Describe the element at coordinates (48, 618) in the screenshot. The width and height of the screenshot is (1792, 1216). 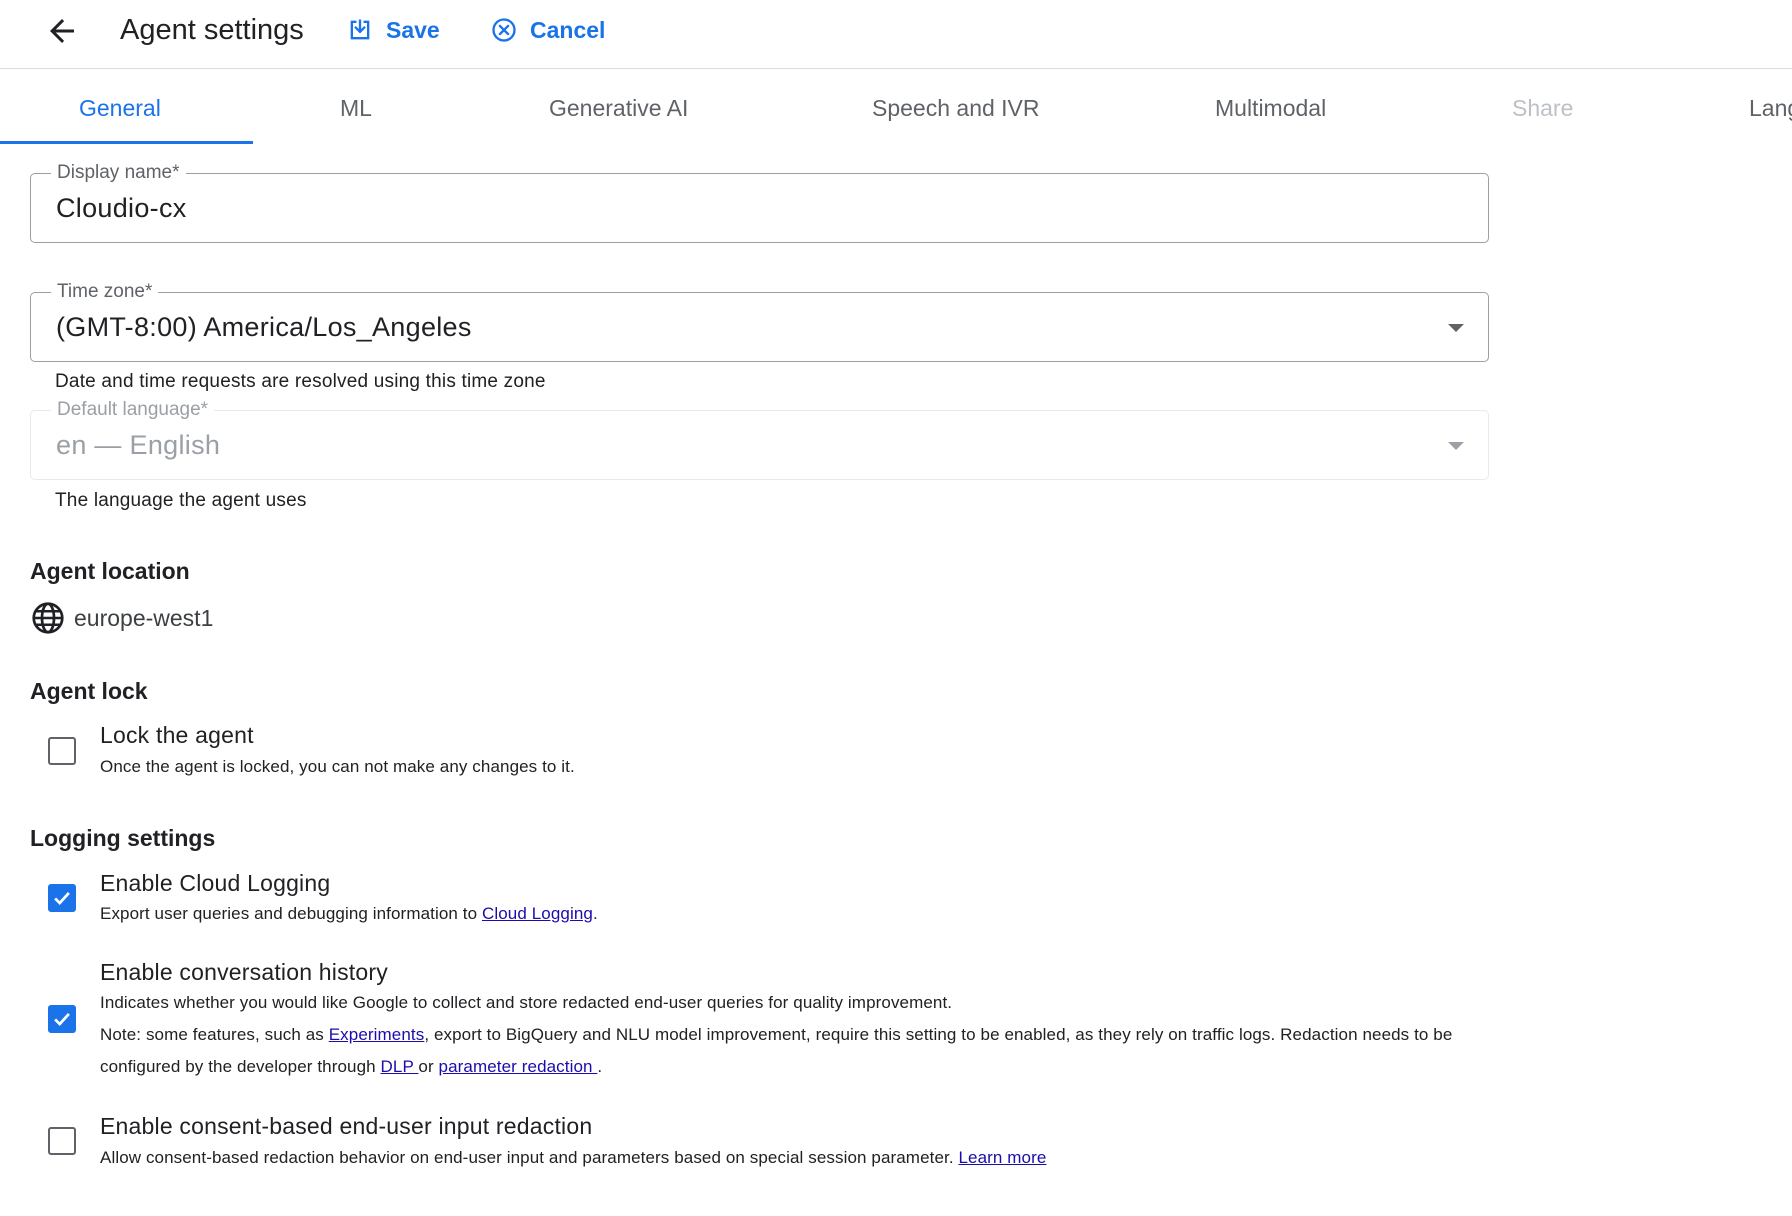
I see `globe-icon` at that location.